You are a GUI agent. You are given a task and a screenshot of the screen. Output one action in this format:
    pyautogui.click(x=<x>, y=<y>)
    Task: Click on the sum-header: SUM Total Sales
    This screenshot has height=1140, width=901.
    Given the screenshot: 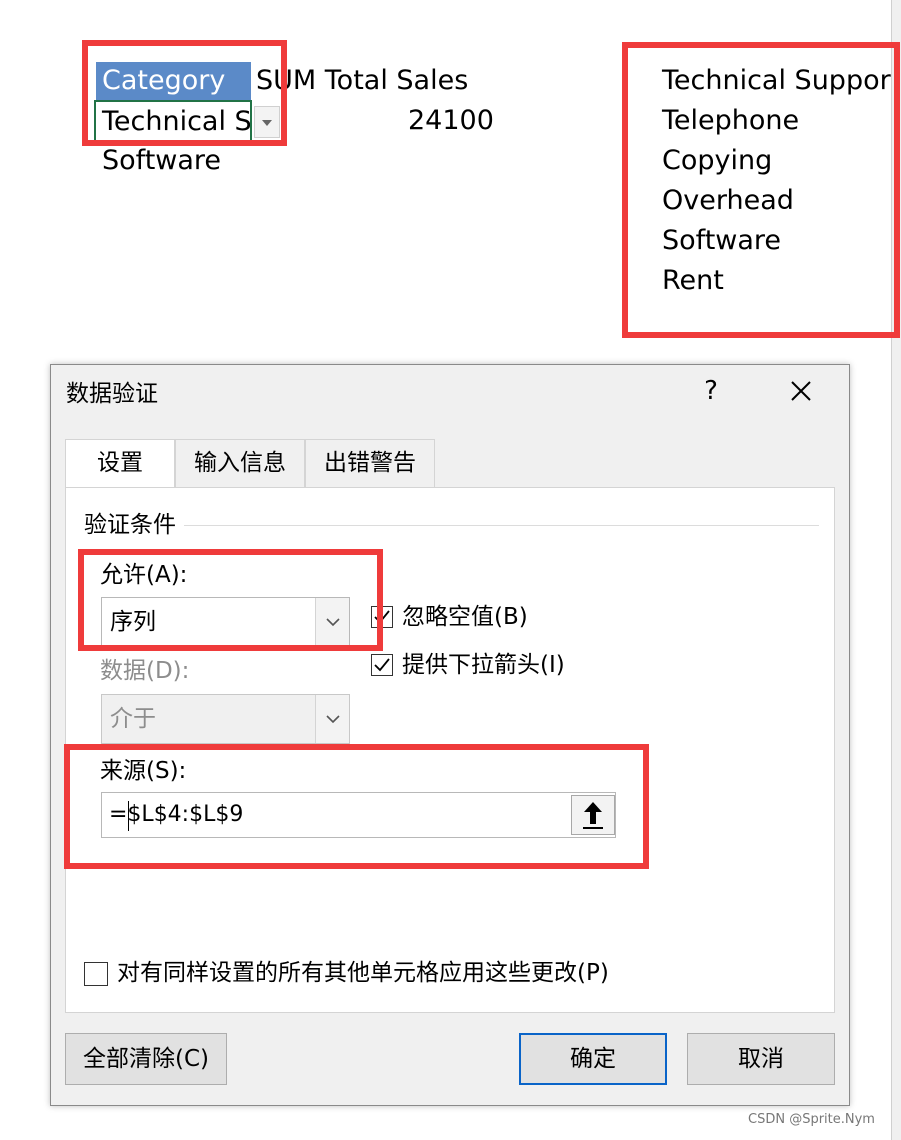 What is the action you would take?
    pyautogui.click(x=362, y=80)
    